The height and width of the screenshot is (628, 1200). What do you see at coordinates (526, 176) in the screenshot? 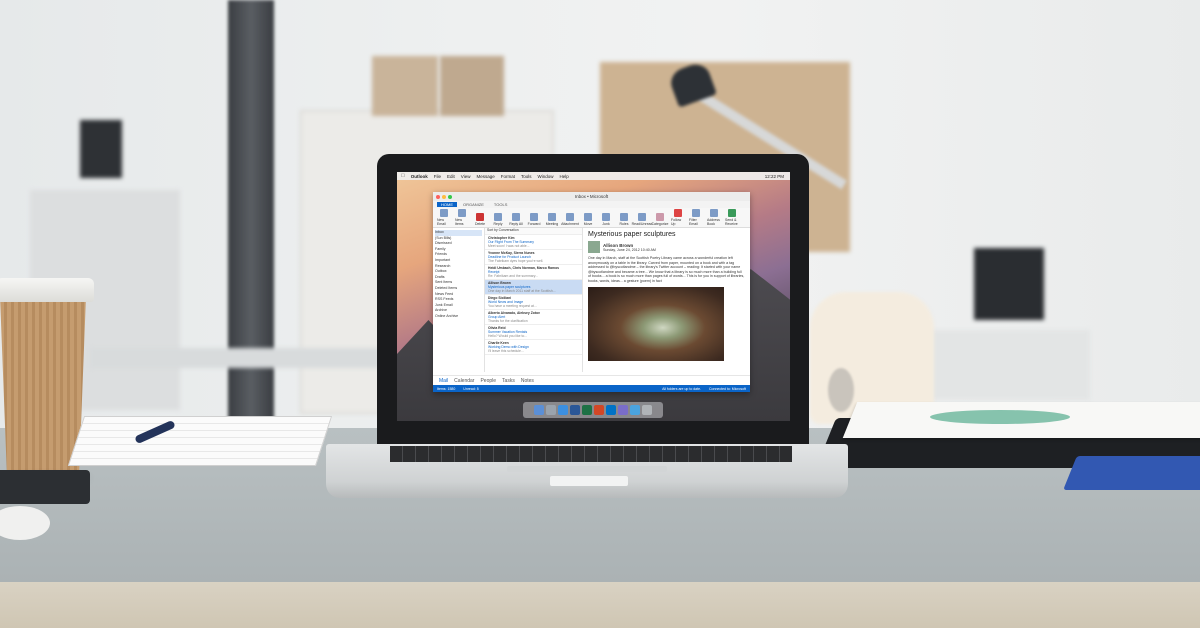
I see `menu-tools: Tools` at bounding box center [526, 176].